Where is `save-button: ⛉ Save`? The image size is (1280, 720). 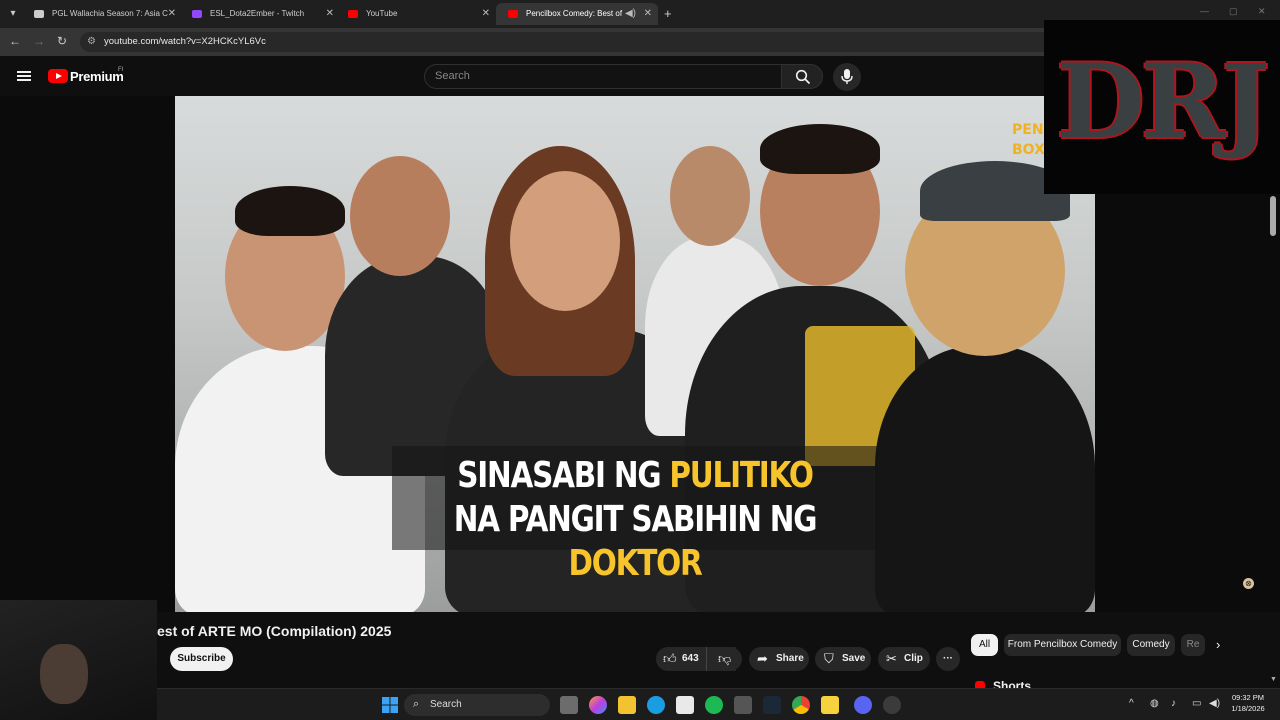 save-button: ⛉ Save is located at coordinates (843, 659).